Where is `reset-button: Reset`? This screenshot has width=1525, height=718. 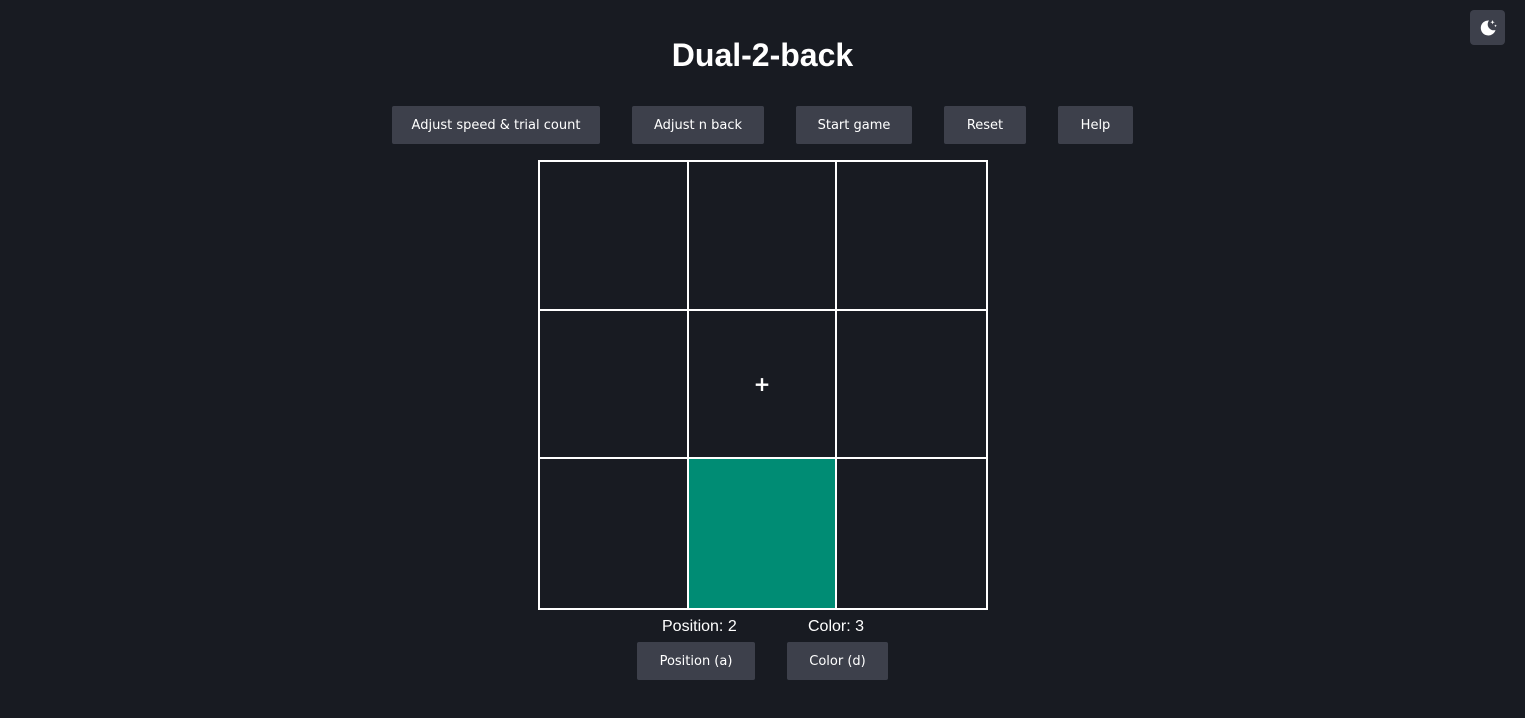
reset-button: Reset is located at coordinates (985, 125).